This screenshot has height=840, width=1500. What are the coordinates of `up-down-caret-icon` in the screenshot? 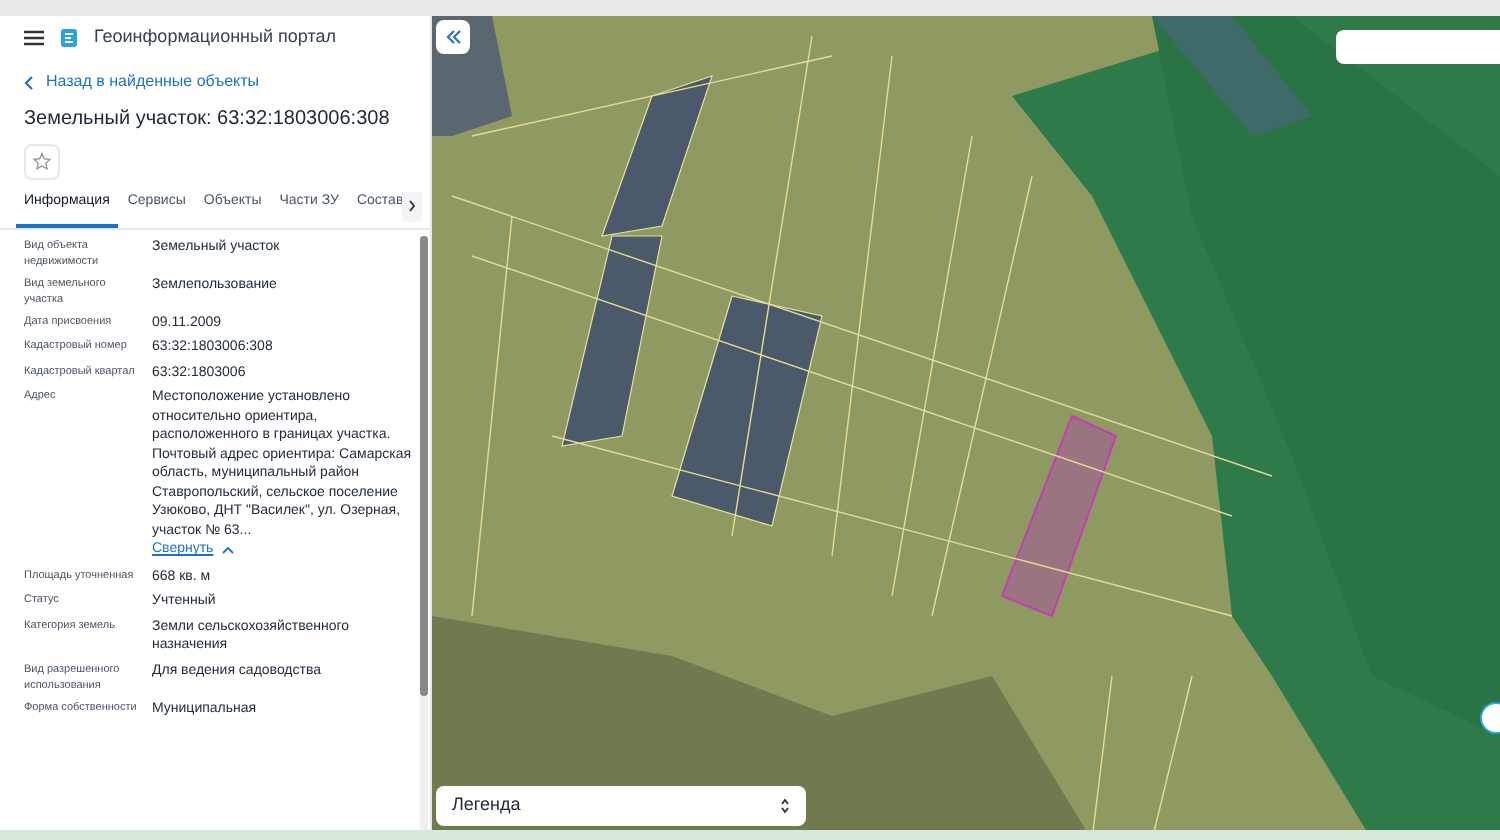 It's located at (785, 806).